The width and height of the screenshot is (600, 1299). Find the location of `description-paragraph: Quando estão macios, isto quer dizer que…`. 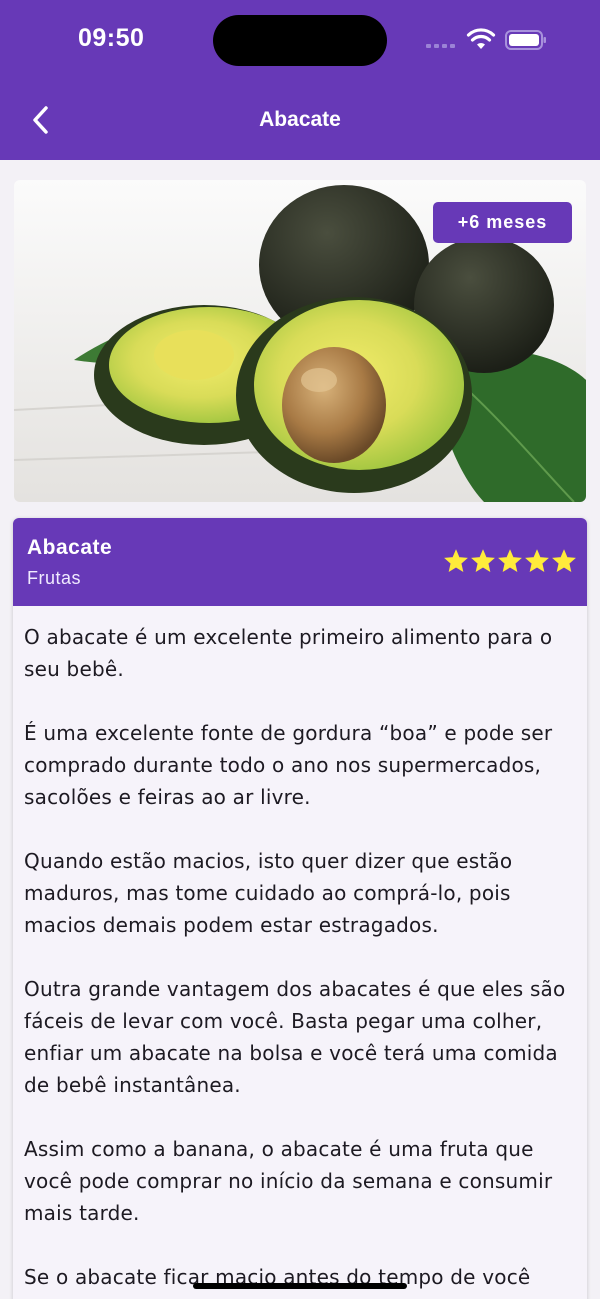

description-paragraph: Quando estão macios, isto quer dizer que… is located at coordinates (268, 893).